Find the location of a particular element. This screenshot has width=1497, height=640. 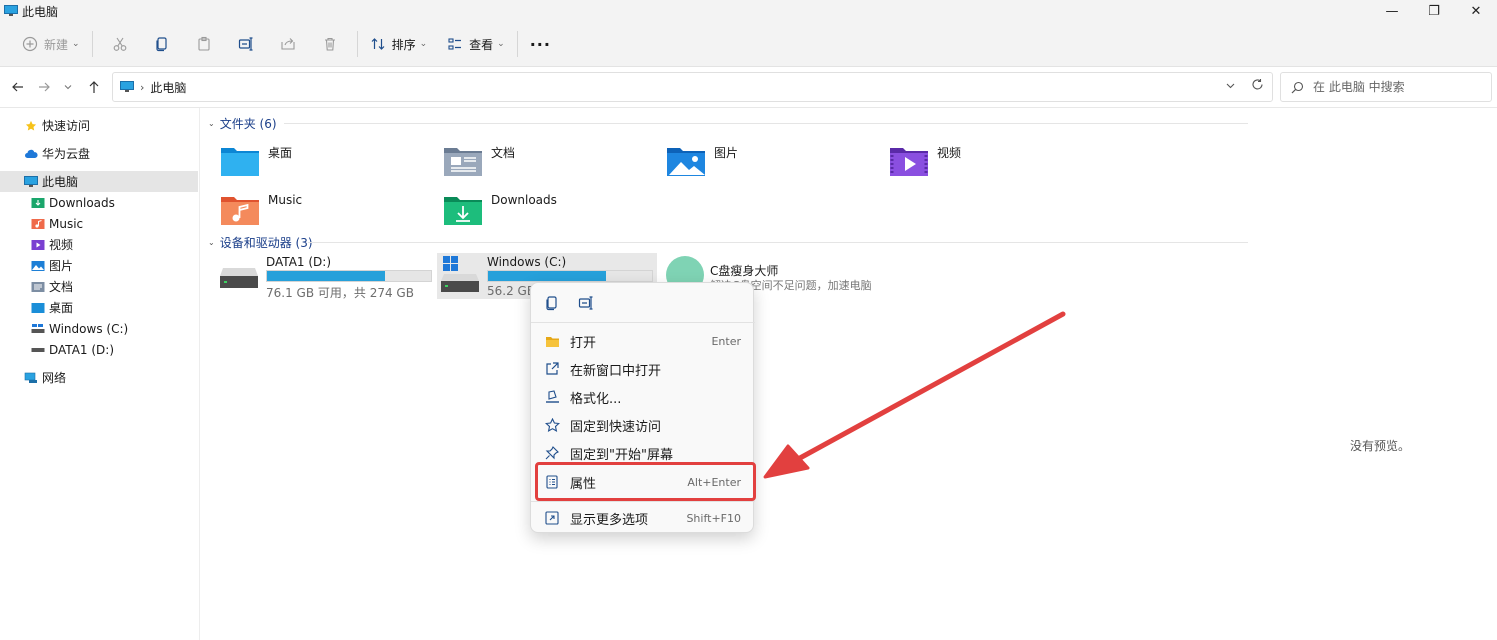

sidebar-item-quick-access: 快速访问 is located at coordinates (99, 125).